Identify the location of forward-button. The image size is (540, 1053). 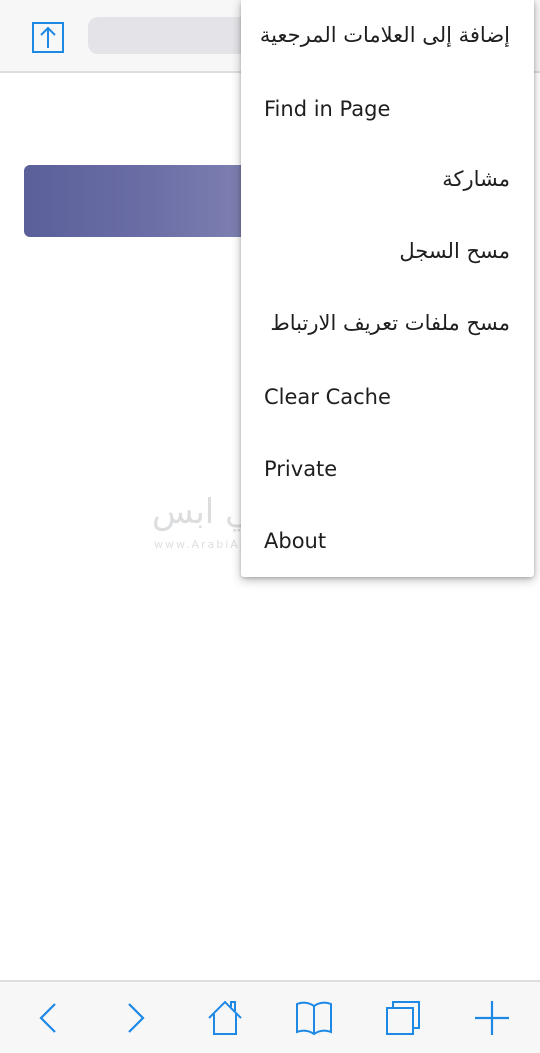
(136, 1018).